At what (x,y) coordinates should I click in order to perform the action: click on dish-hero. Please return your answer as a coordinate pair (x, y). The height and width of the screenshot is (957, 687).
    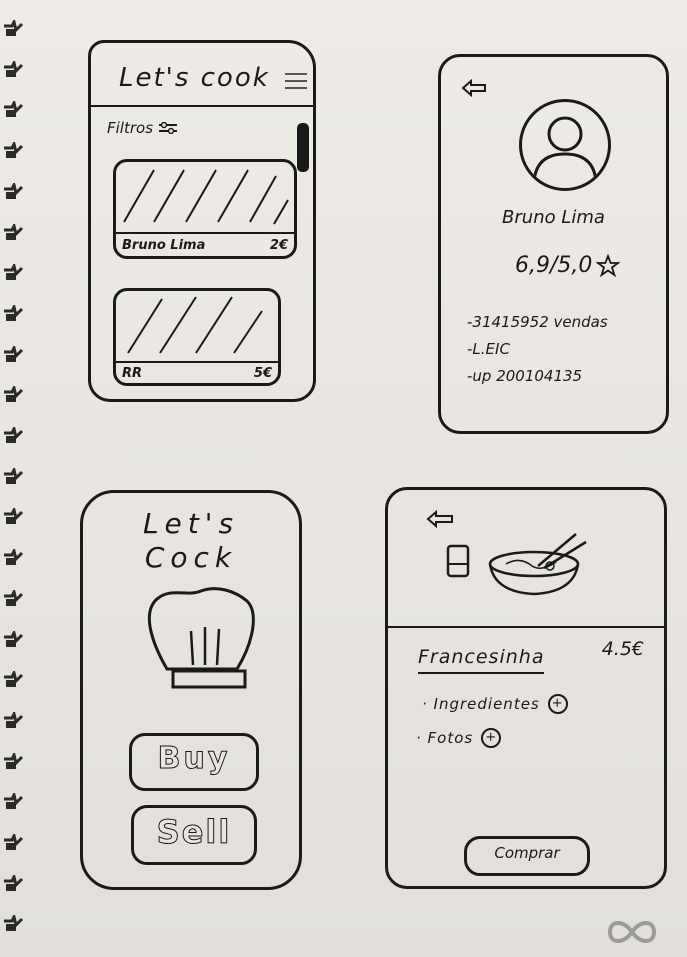
    Looking at the image, I should click on (526, 559).